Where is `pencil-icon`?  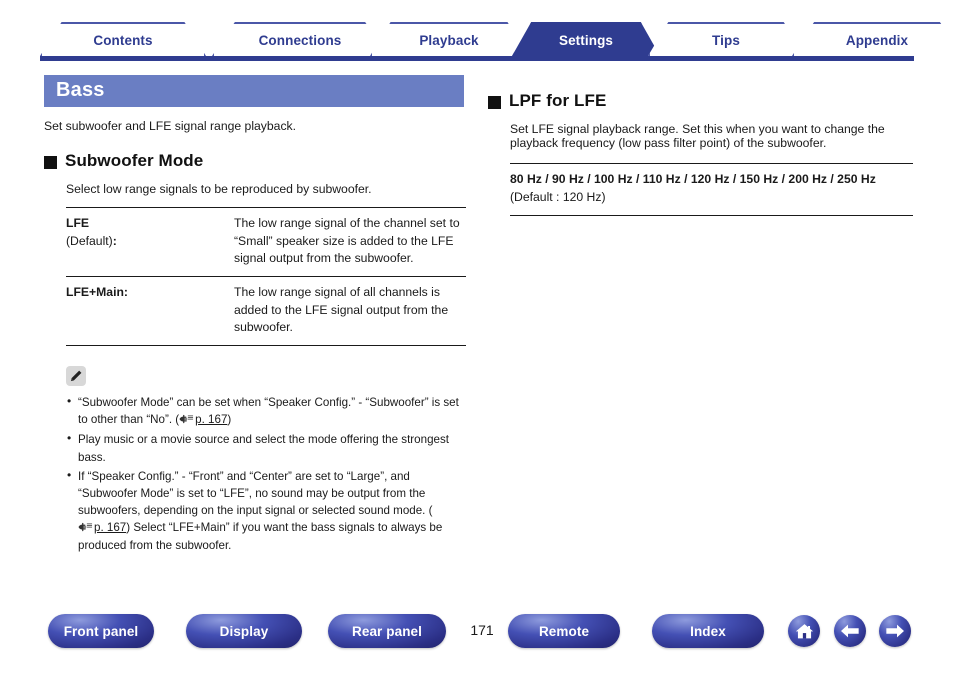 pencil-icon is located at coordinates (76, 376).